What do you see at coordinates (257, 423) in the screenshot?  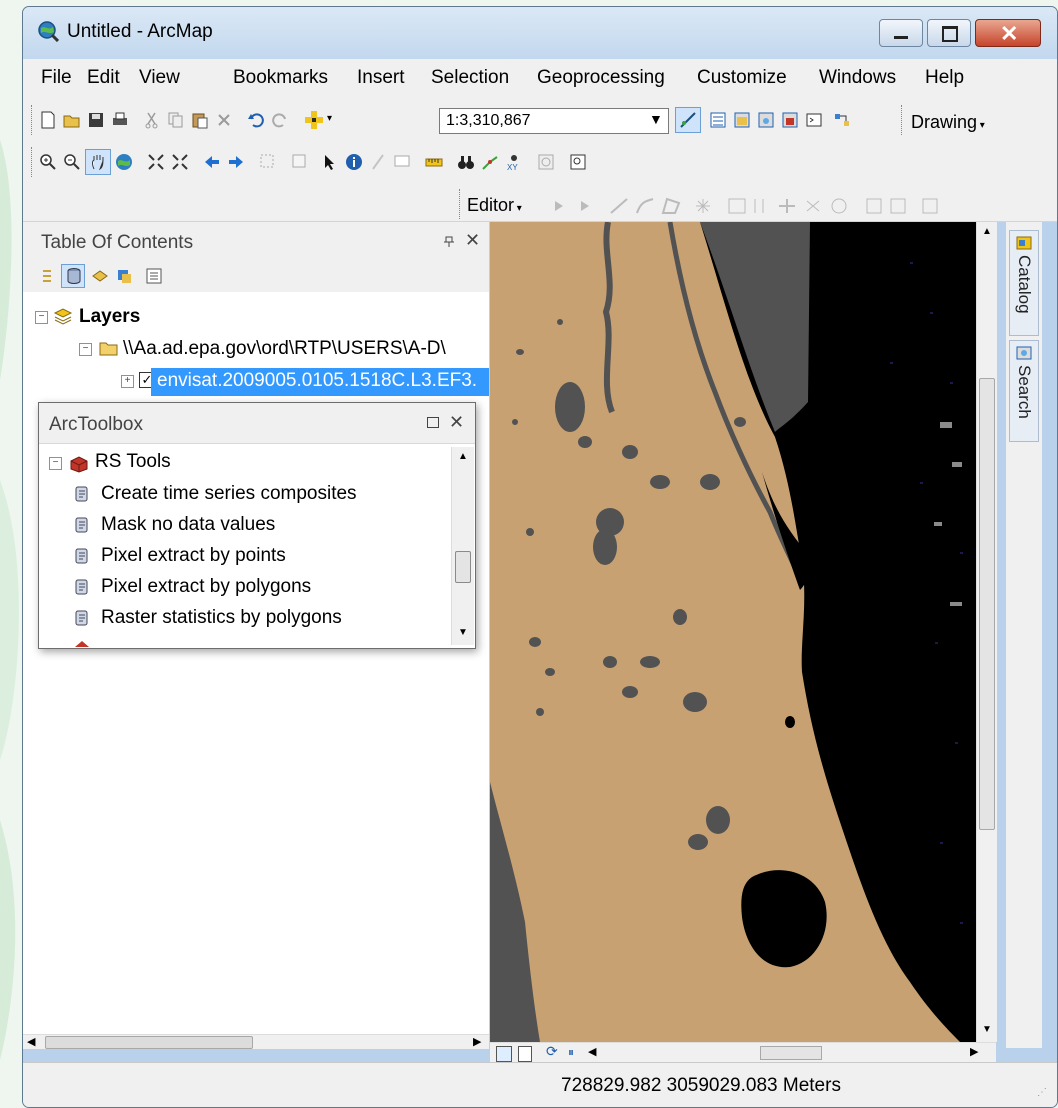 I see `arctoolbox-header: ArcToolbox ✕` at bounding box center [257, 423].